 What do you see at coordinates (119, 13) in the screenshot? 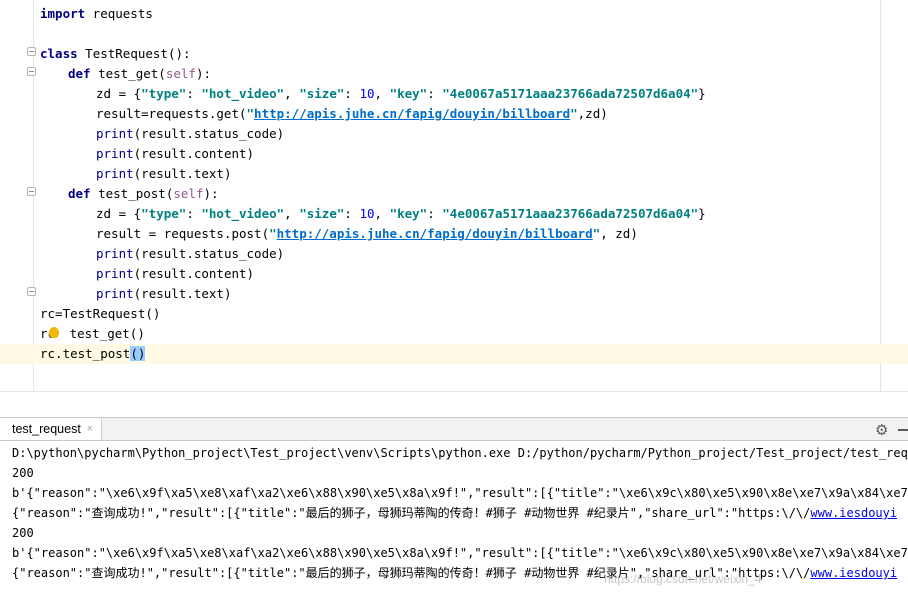
I see `code-text: requests` at bounding box center [119, 13].